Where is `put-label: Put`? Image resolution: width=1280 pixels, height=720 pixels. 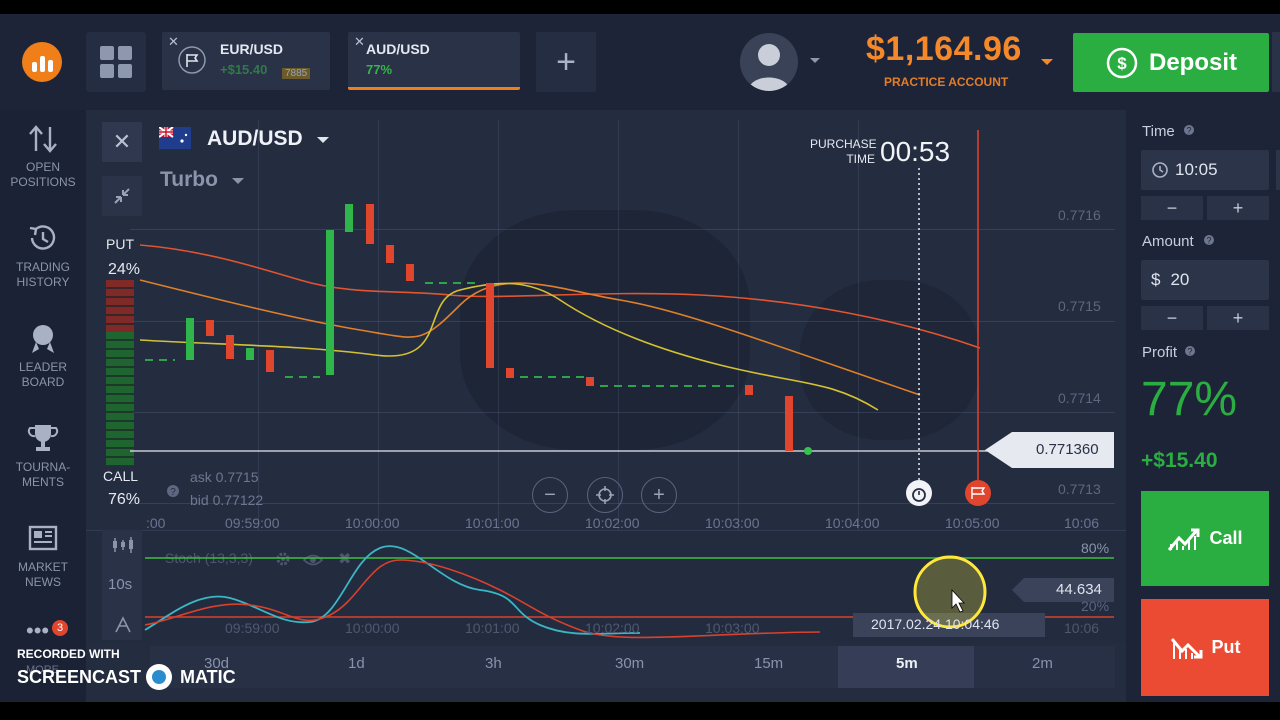 put-label: Put is located at coordinates (1226, 647).